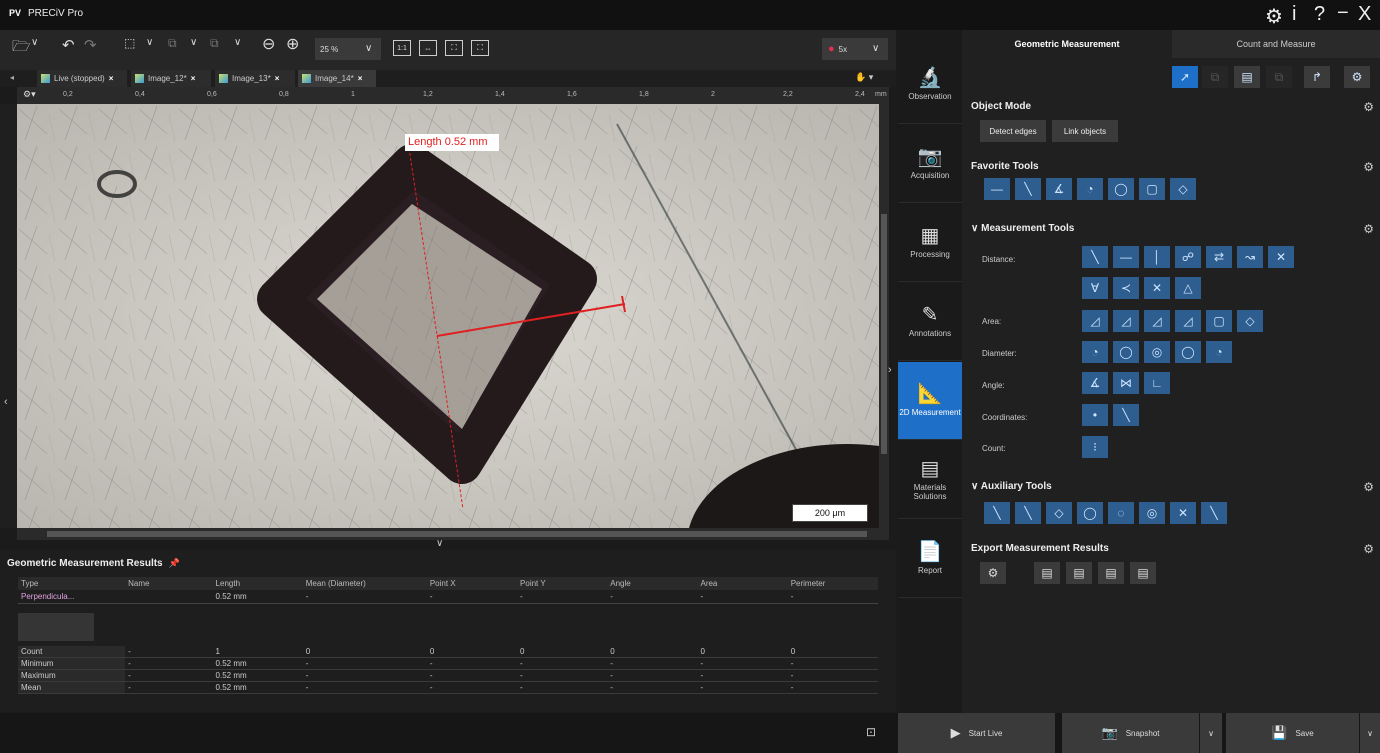  I want to click on link-objects-button: Link objects, so click(1085, 131).